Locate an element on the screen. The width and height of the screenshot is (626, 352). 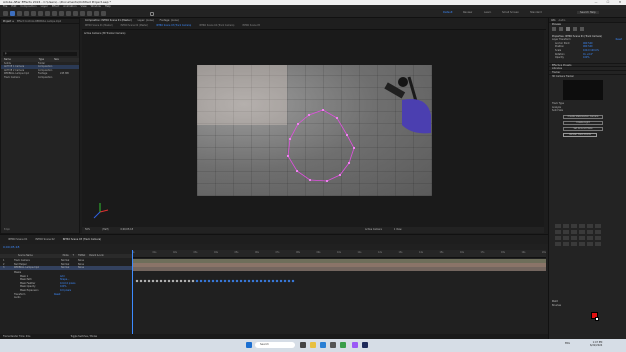
rotate-tool-icon is located at coordinates (33, 13).